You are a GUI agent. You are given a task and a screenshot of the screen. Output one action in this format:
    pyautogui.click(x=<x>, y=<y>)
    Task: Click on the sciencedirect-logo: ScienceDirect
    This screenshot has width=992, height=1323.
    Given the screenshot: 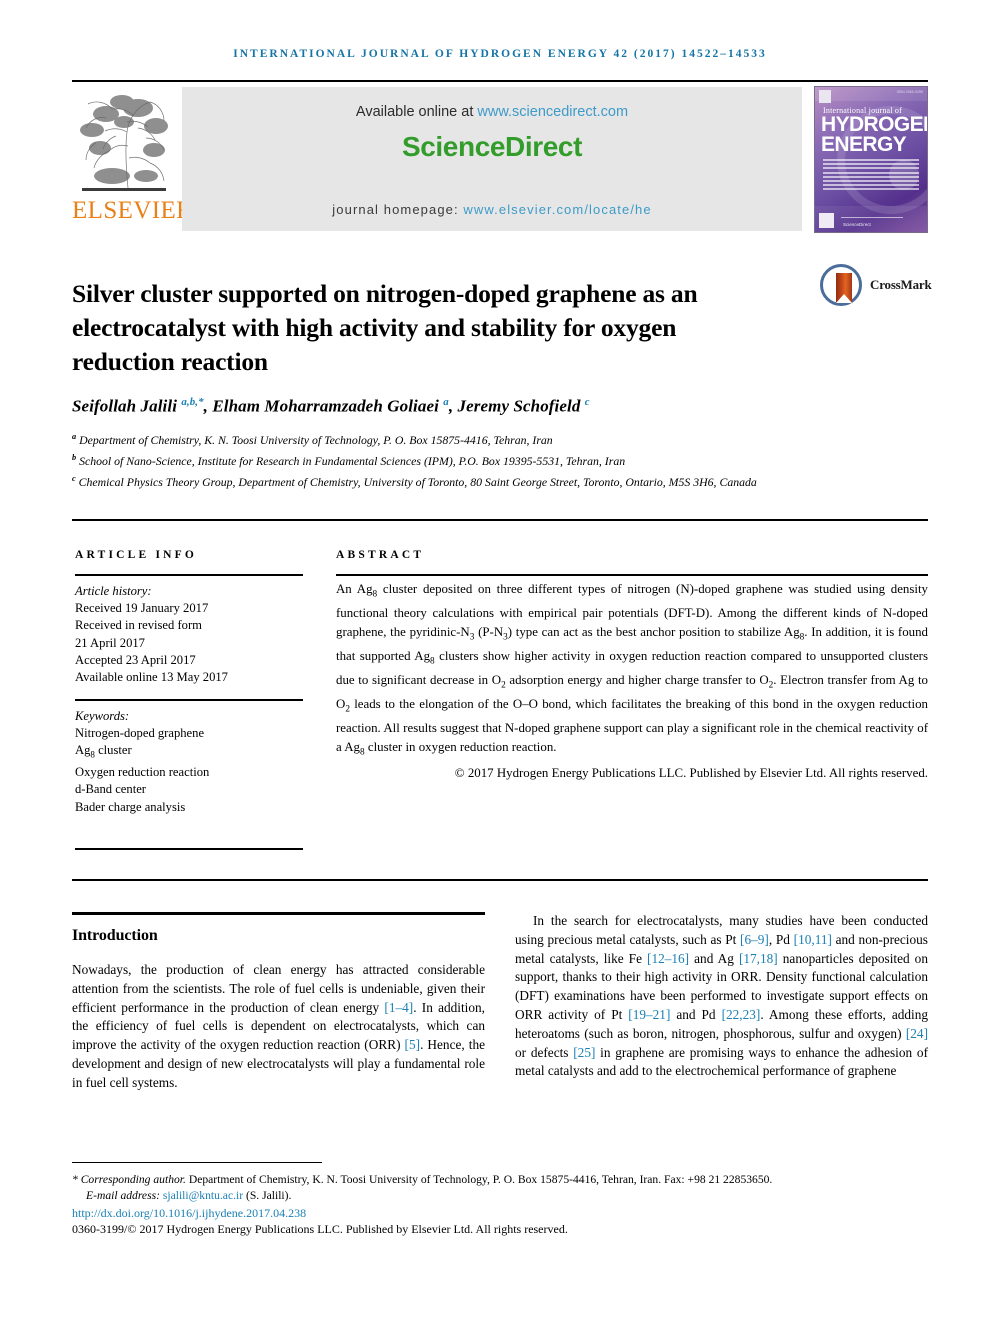 What is the action you would take?
    pyautogui.click(x=492, y=147)
    